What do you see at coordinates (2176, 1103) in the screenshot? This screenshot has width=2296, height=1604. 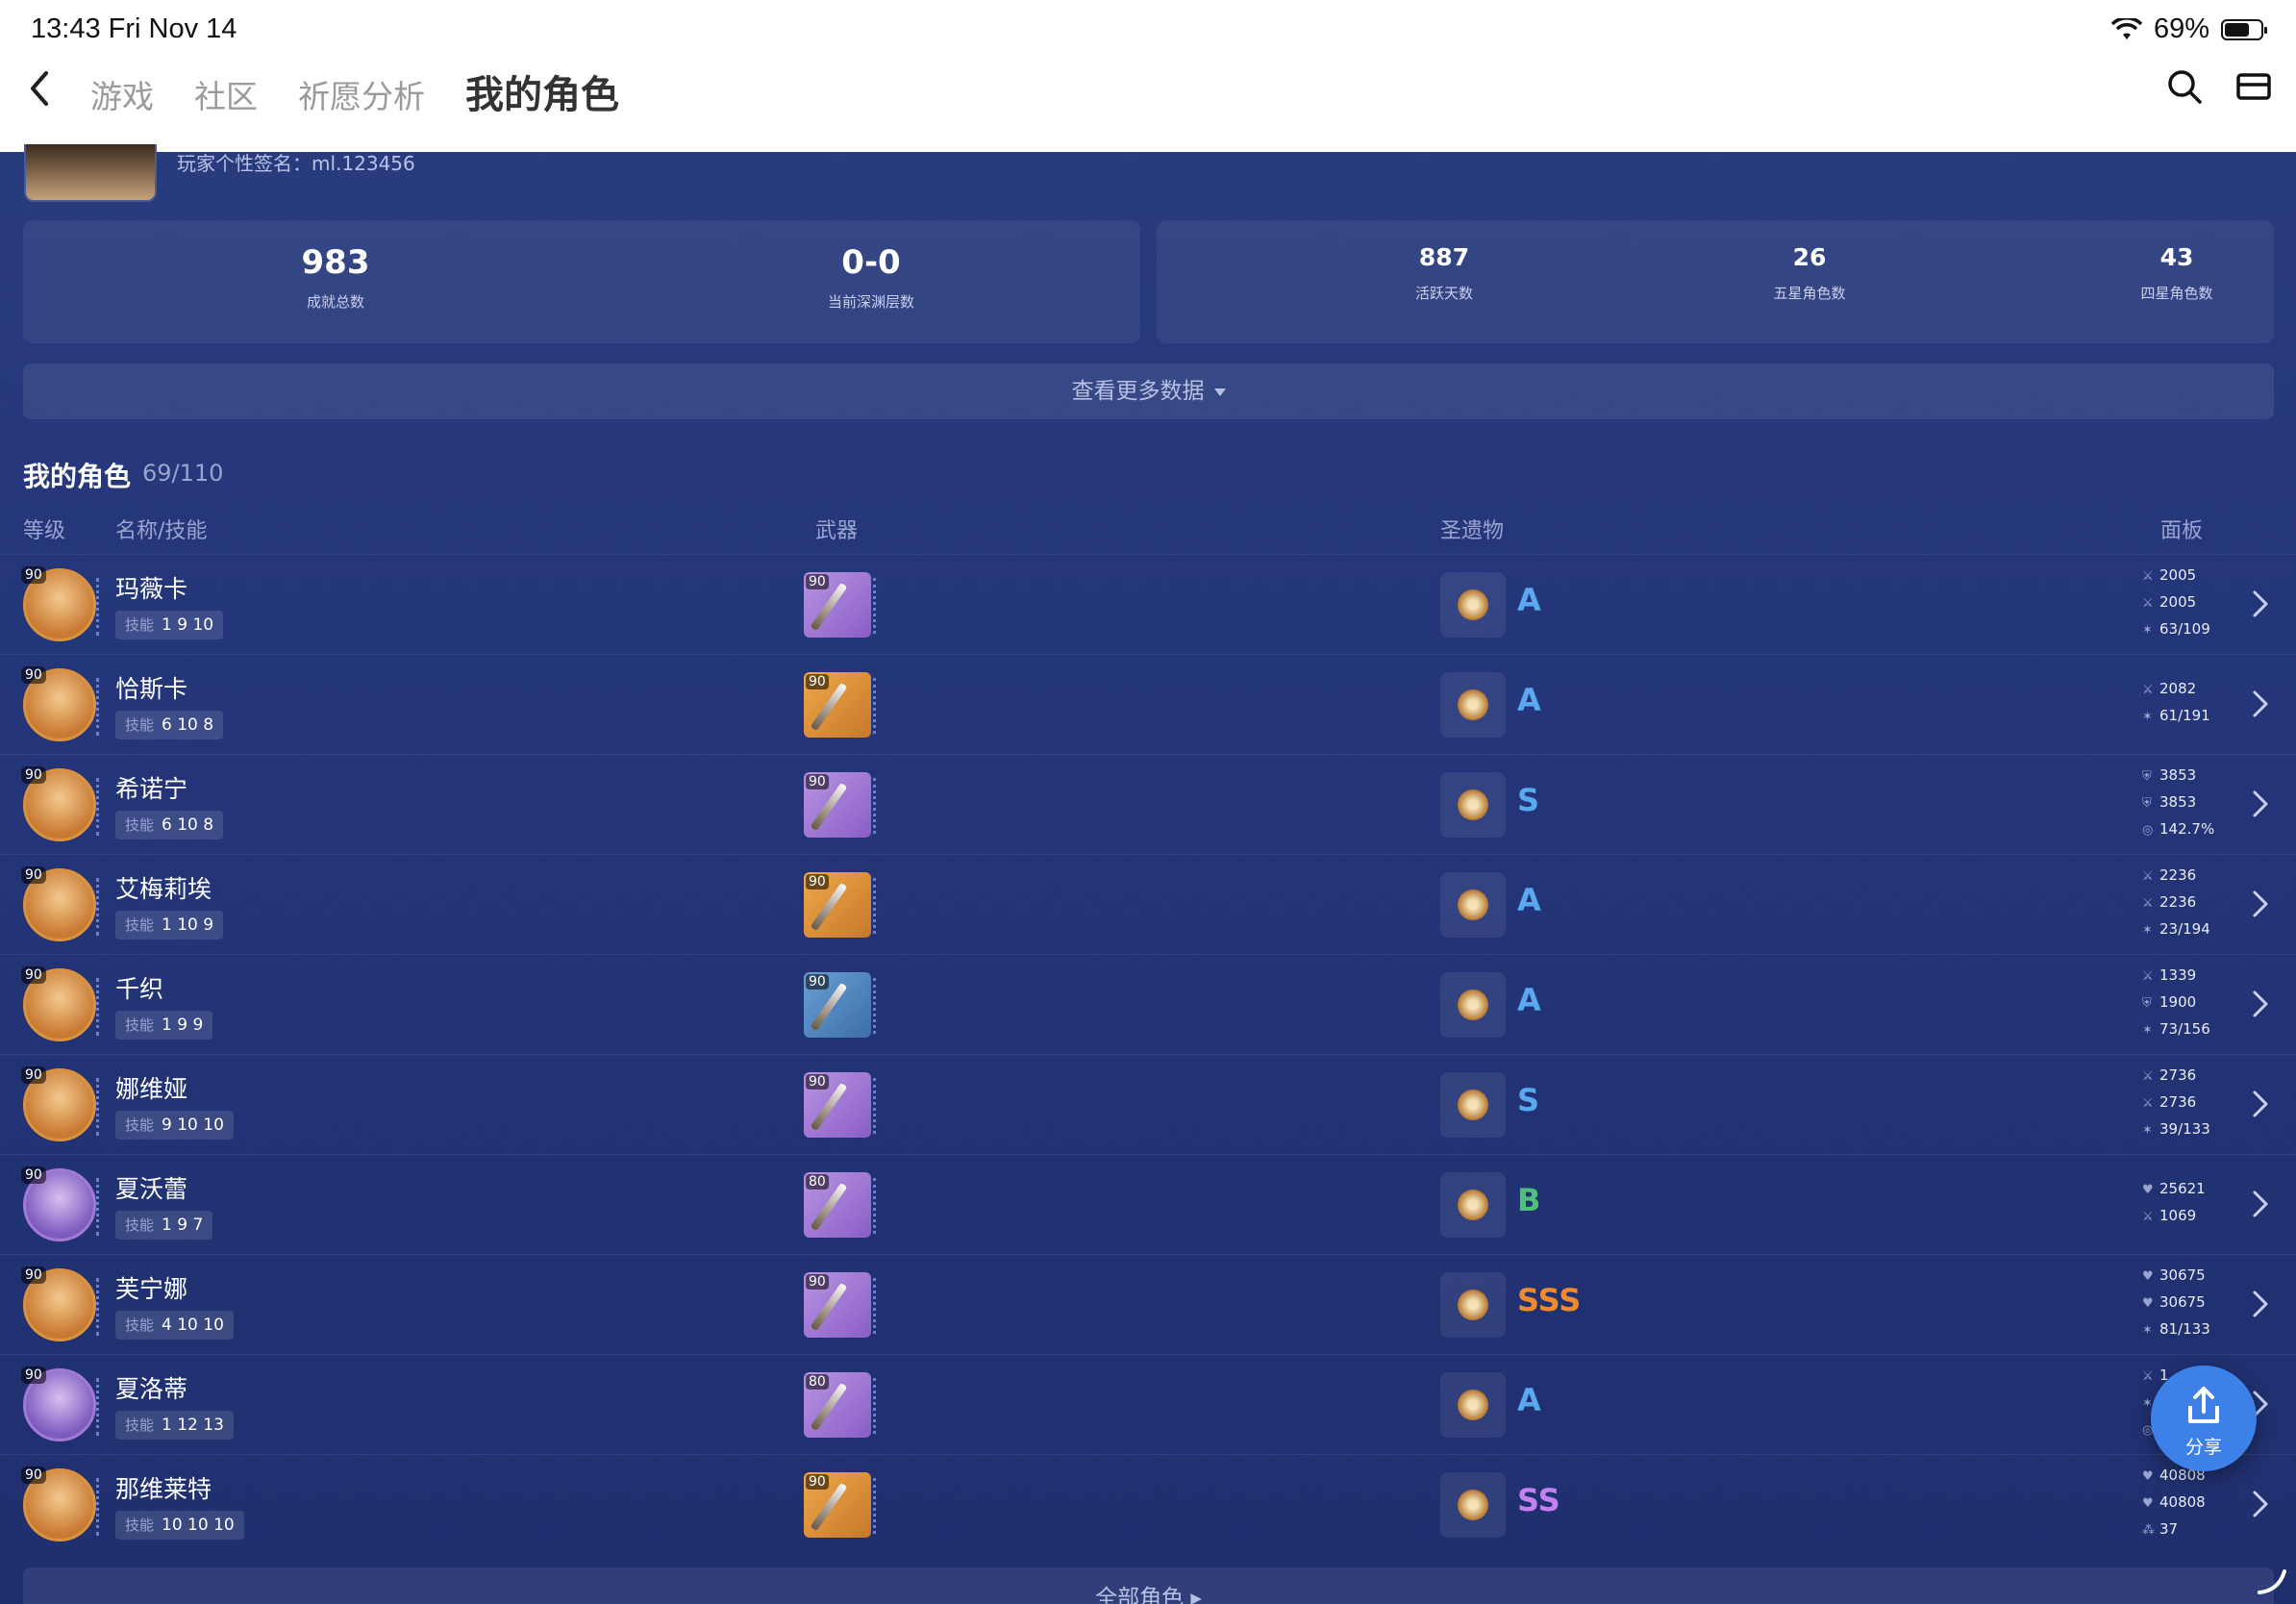 I see `panel-stats: ⚔ 2736 ⚔ 2736 ✶ 39/133` at bounding box center [2176, 1103].